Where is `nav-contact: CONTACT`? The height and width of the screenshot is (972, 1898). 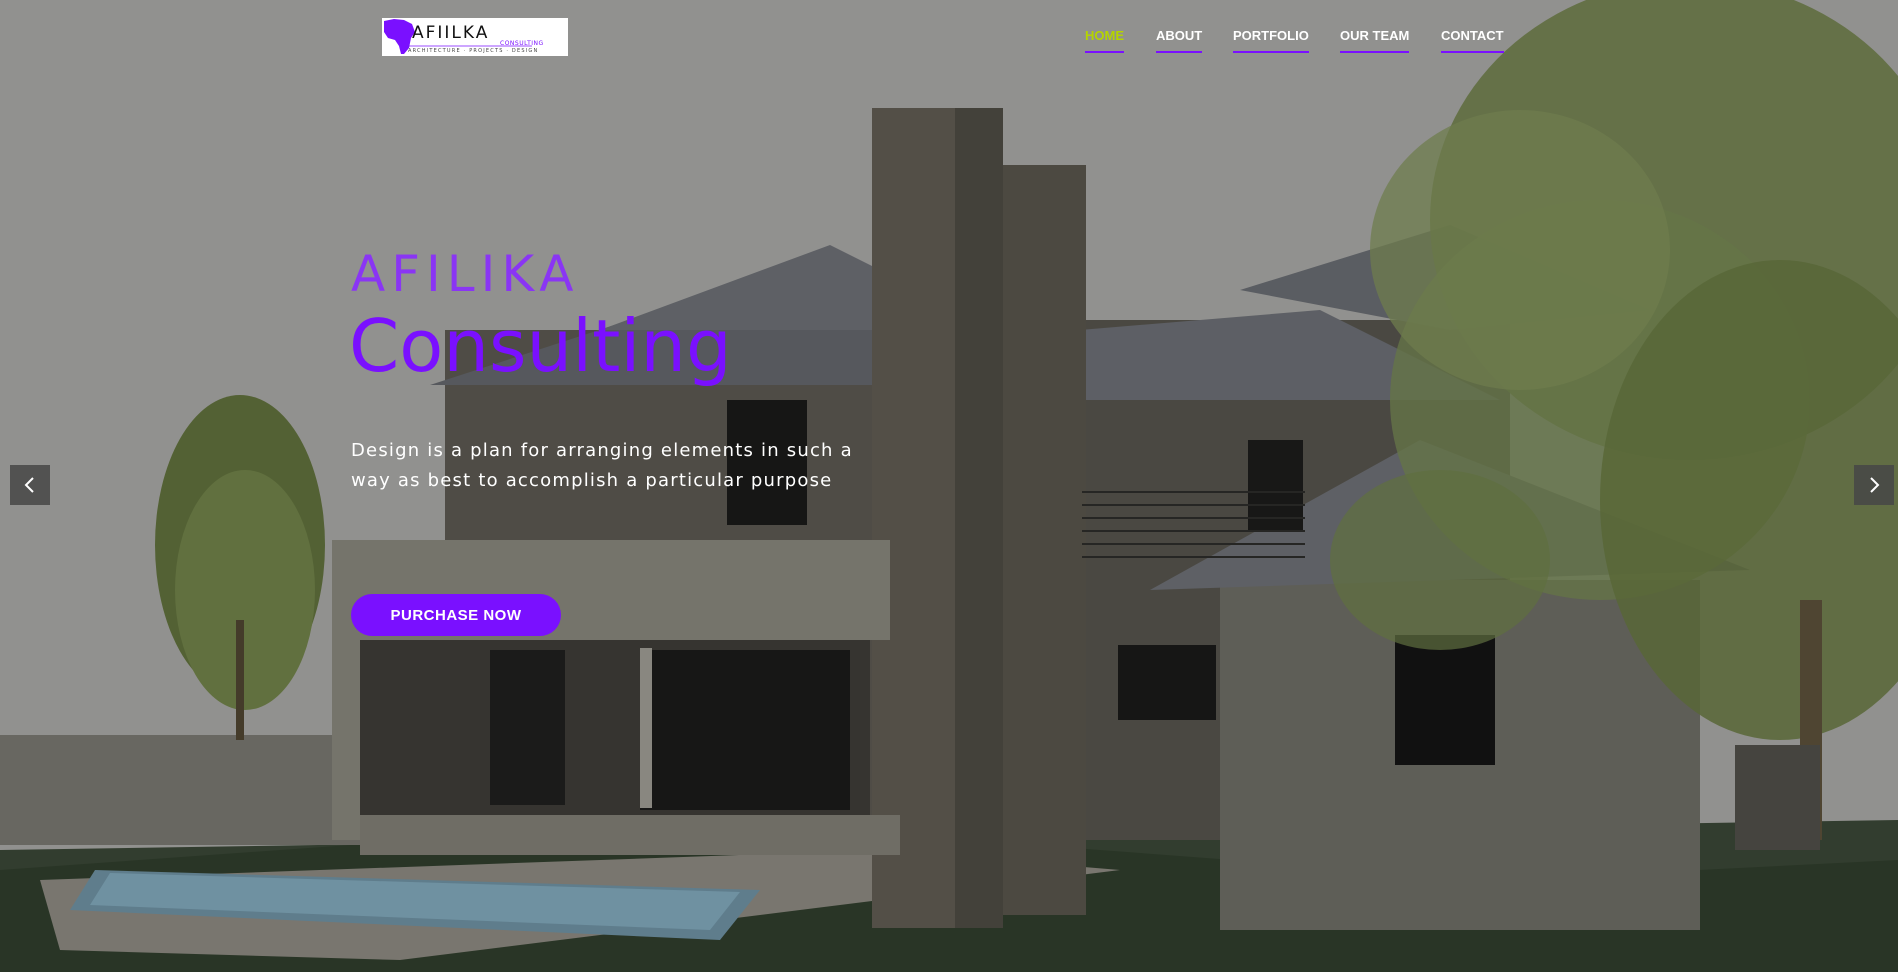
nav-contact: CONTACT is located at coordinates (1472, 49).